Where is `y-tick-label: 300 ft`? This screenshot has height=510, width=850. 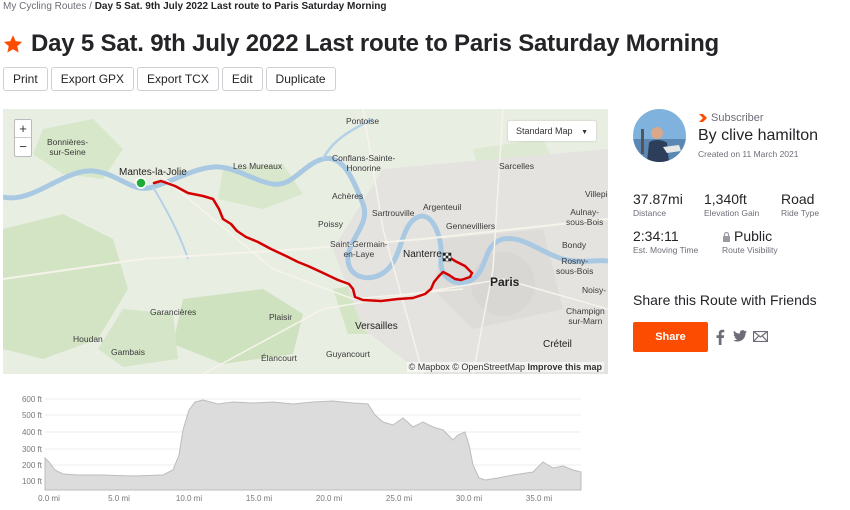 y-tick-label: 300 ft is located at coordinates (32, 449).